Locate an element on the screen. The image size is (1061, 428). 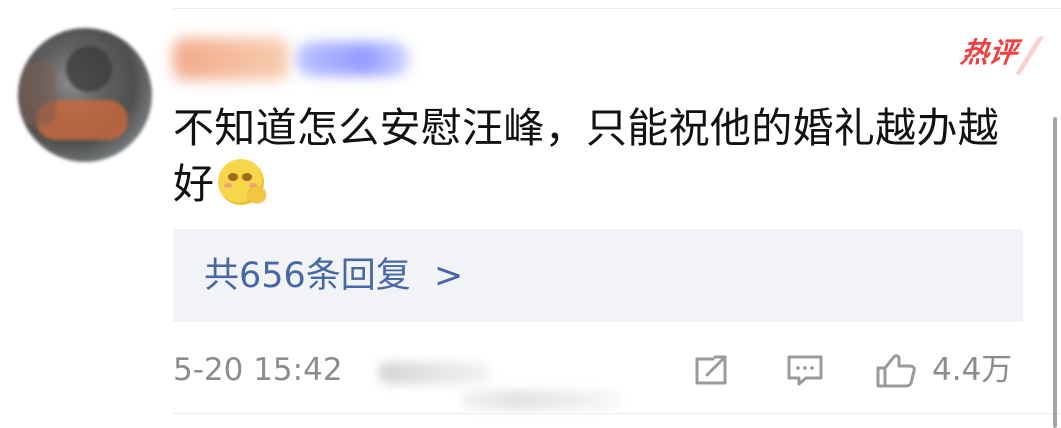
scrollbar is located at coordinates (1055, 272).